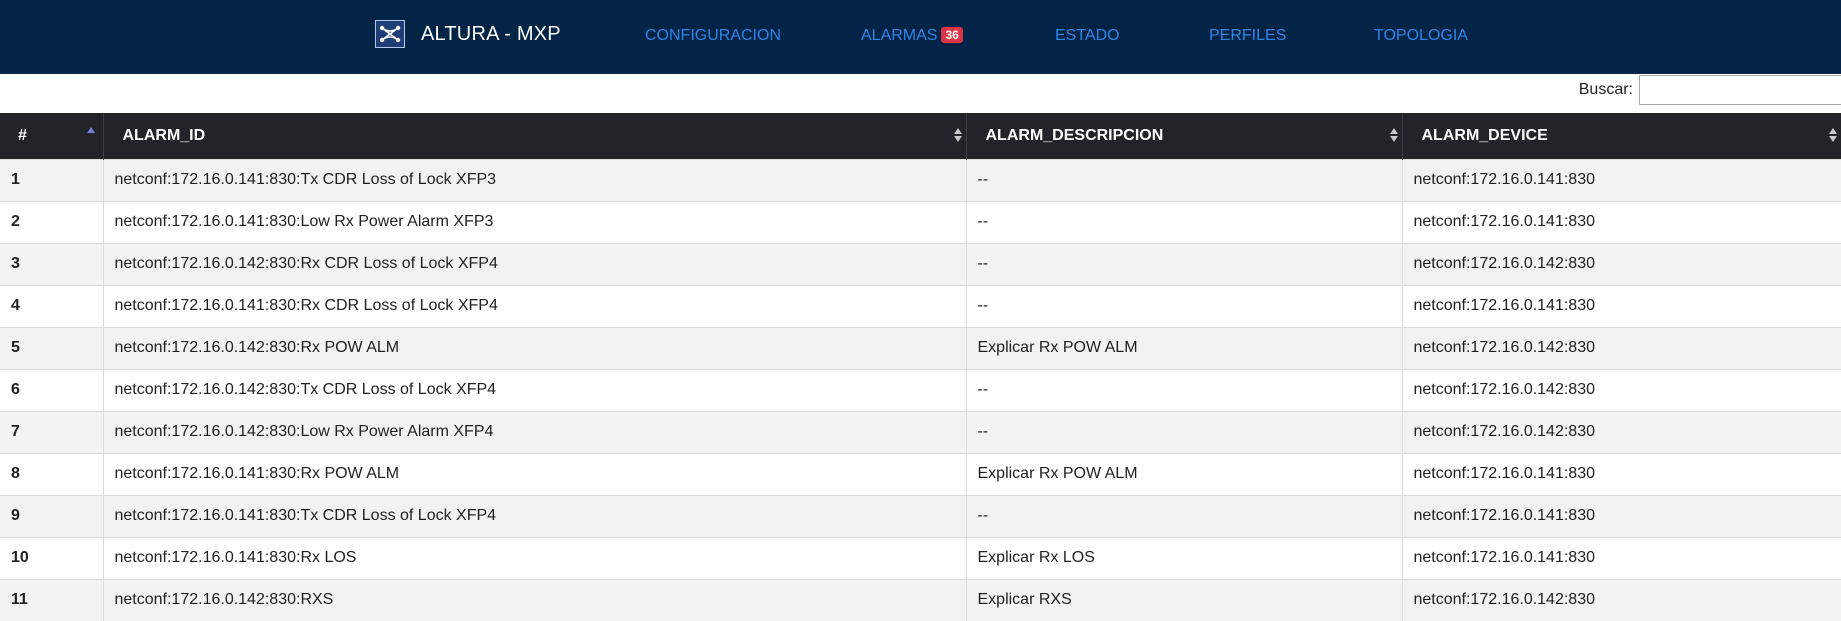  What do you see at coordinates (52, 599) in the screenshot?
I see `row-number: 11` at bounding box center [52, 599].